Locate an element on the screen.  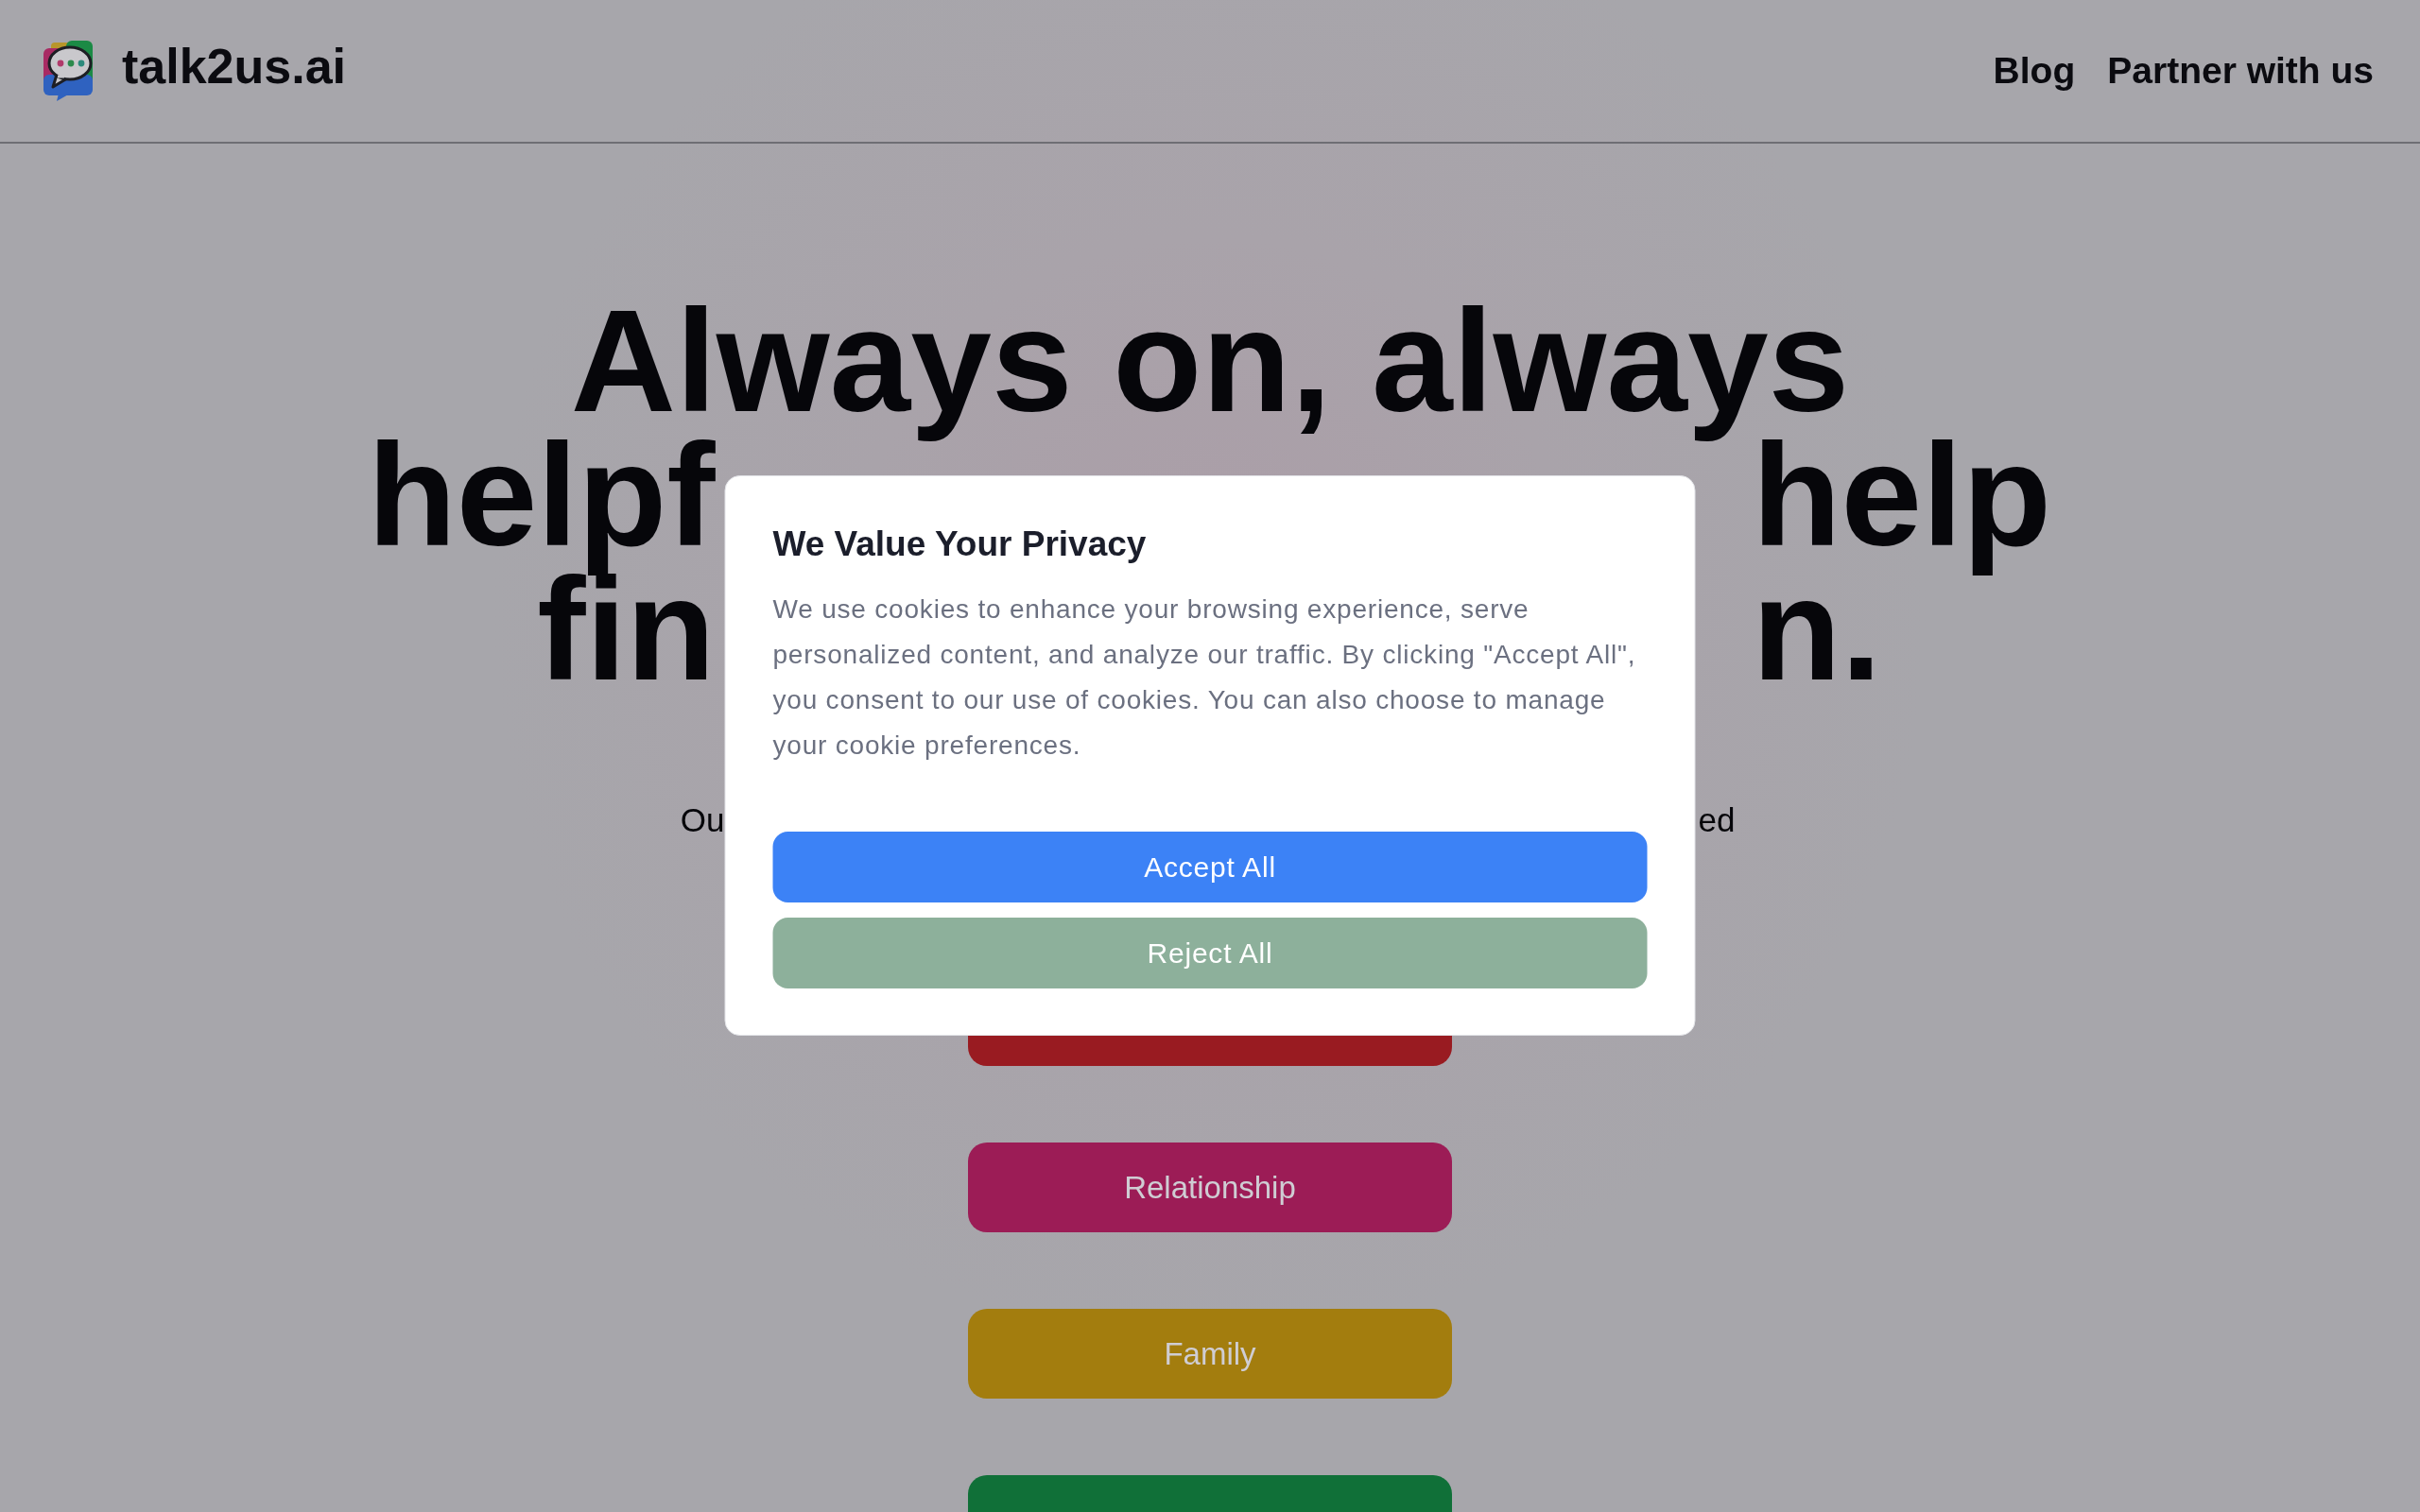
speech-bubble-icon is located at coordinates (68, 71).